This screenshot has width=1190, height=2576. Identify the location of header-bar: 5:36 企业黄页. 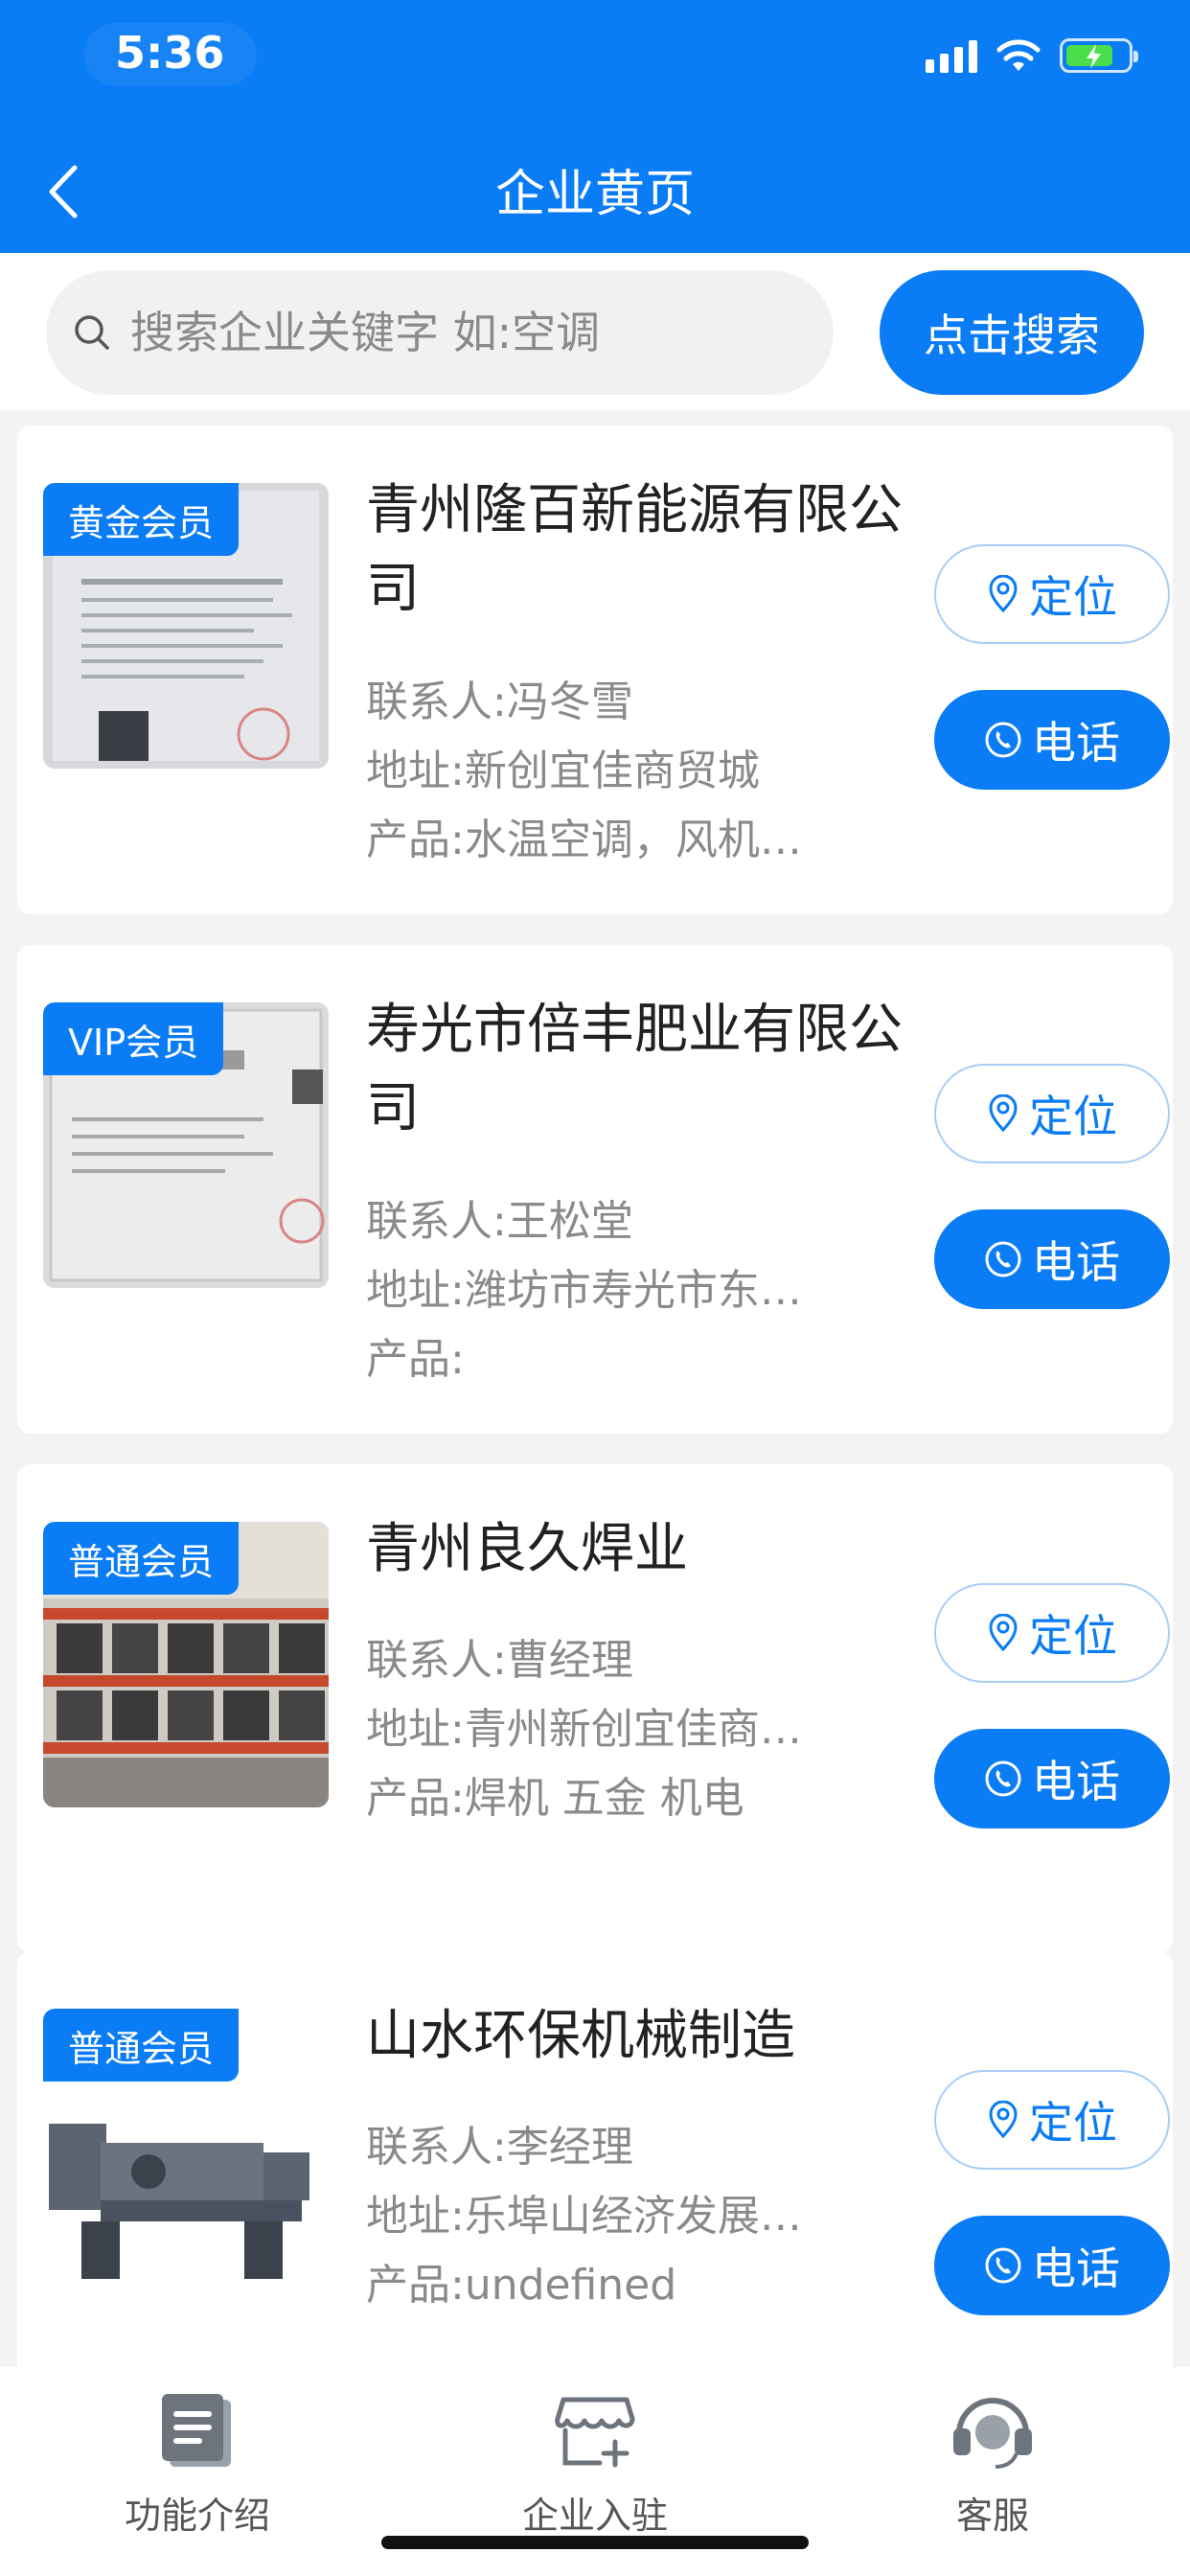
(595, 126).